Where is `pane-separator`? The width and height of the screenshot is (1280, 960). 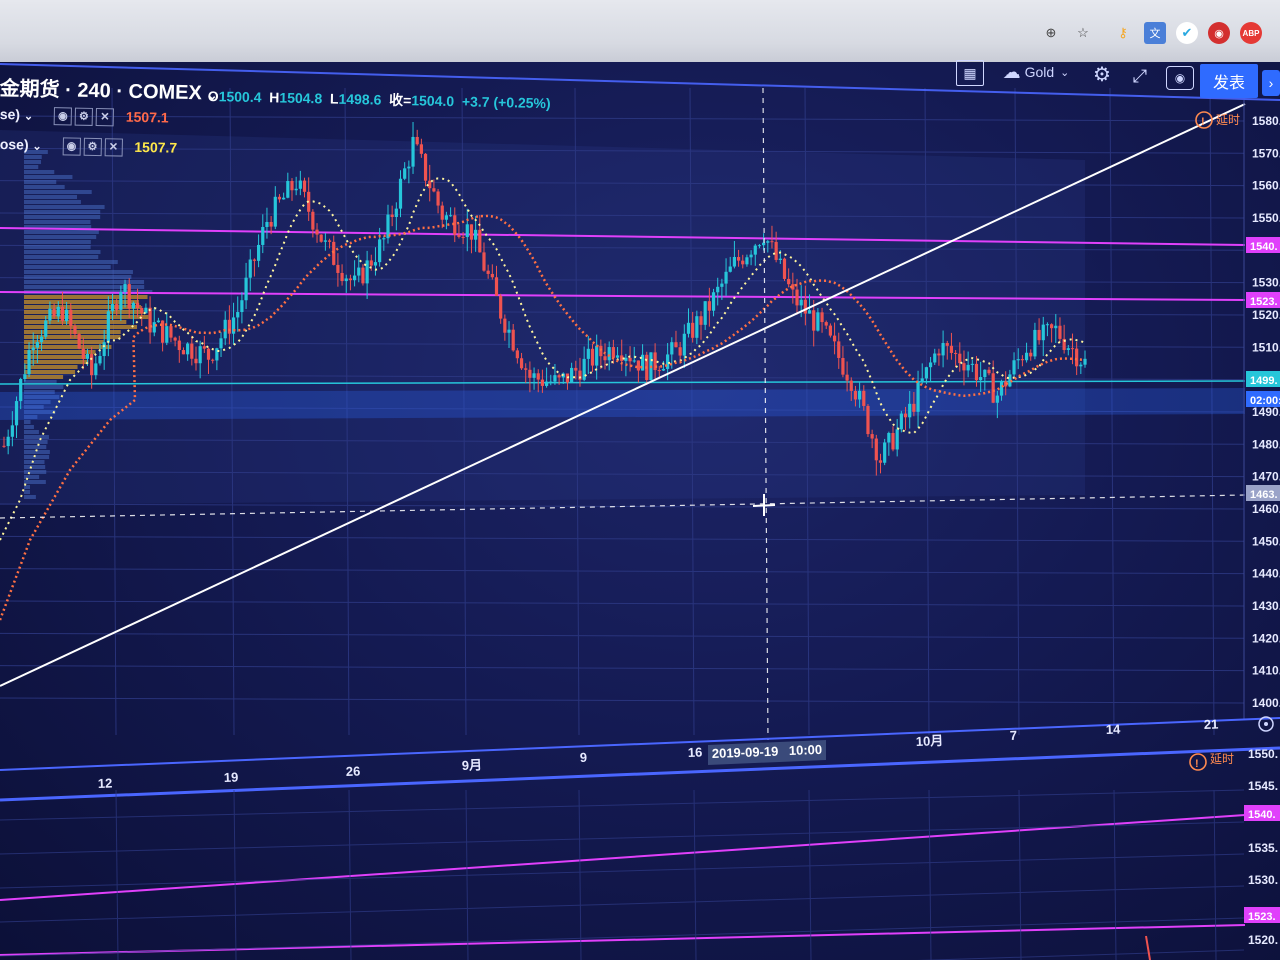
pane-separator is located at coordinates (640, 774).